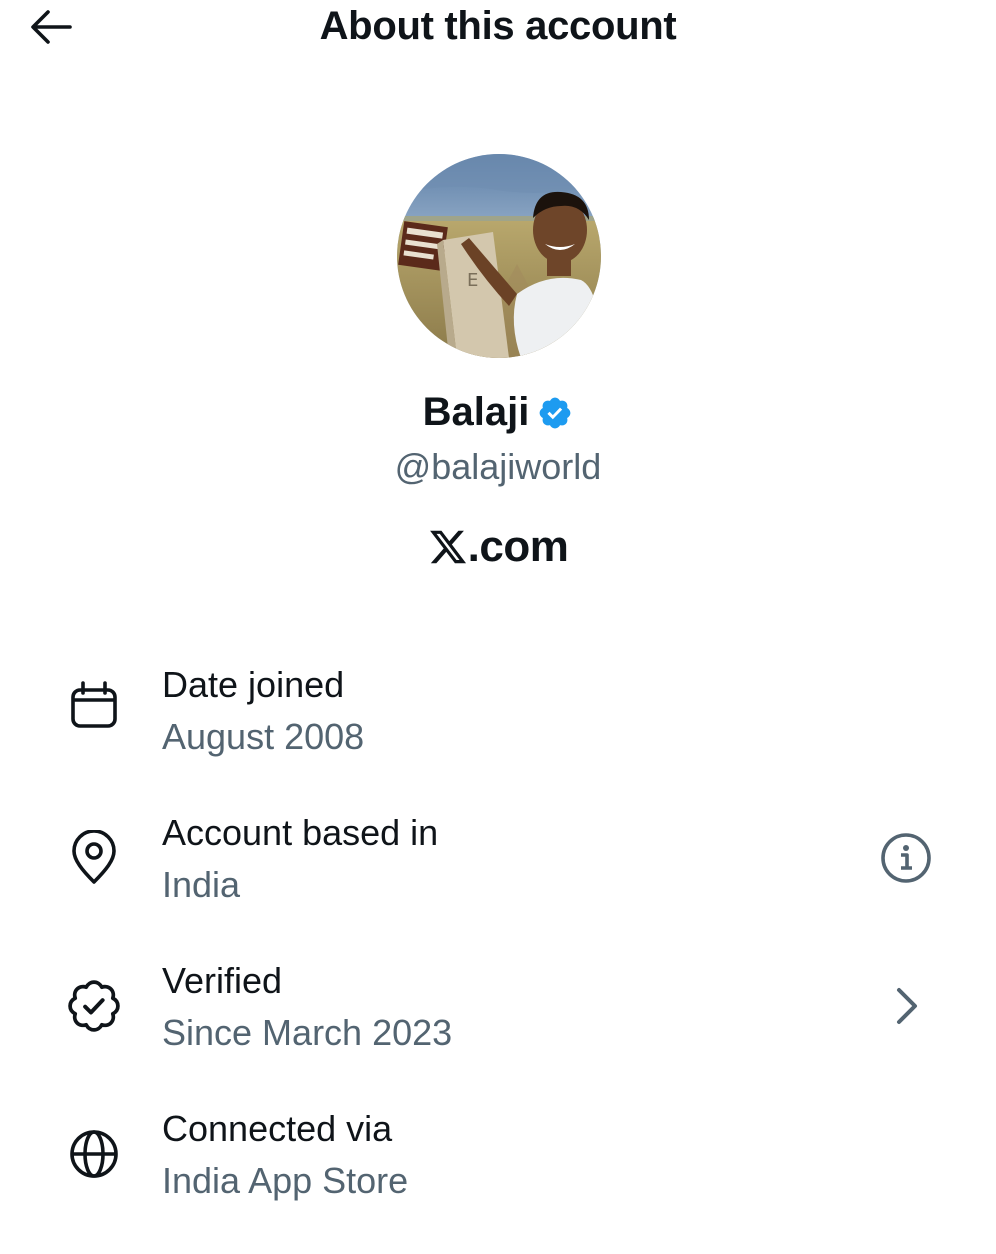 This screenshot has width=996, height=1254. Describe the element at coordinates (94, 1006) in the screenshot. I see `verified-outline-icon` at that location.